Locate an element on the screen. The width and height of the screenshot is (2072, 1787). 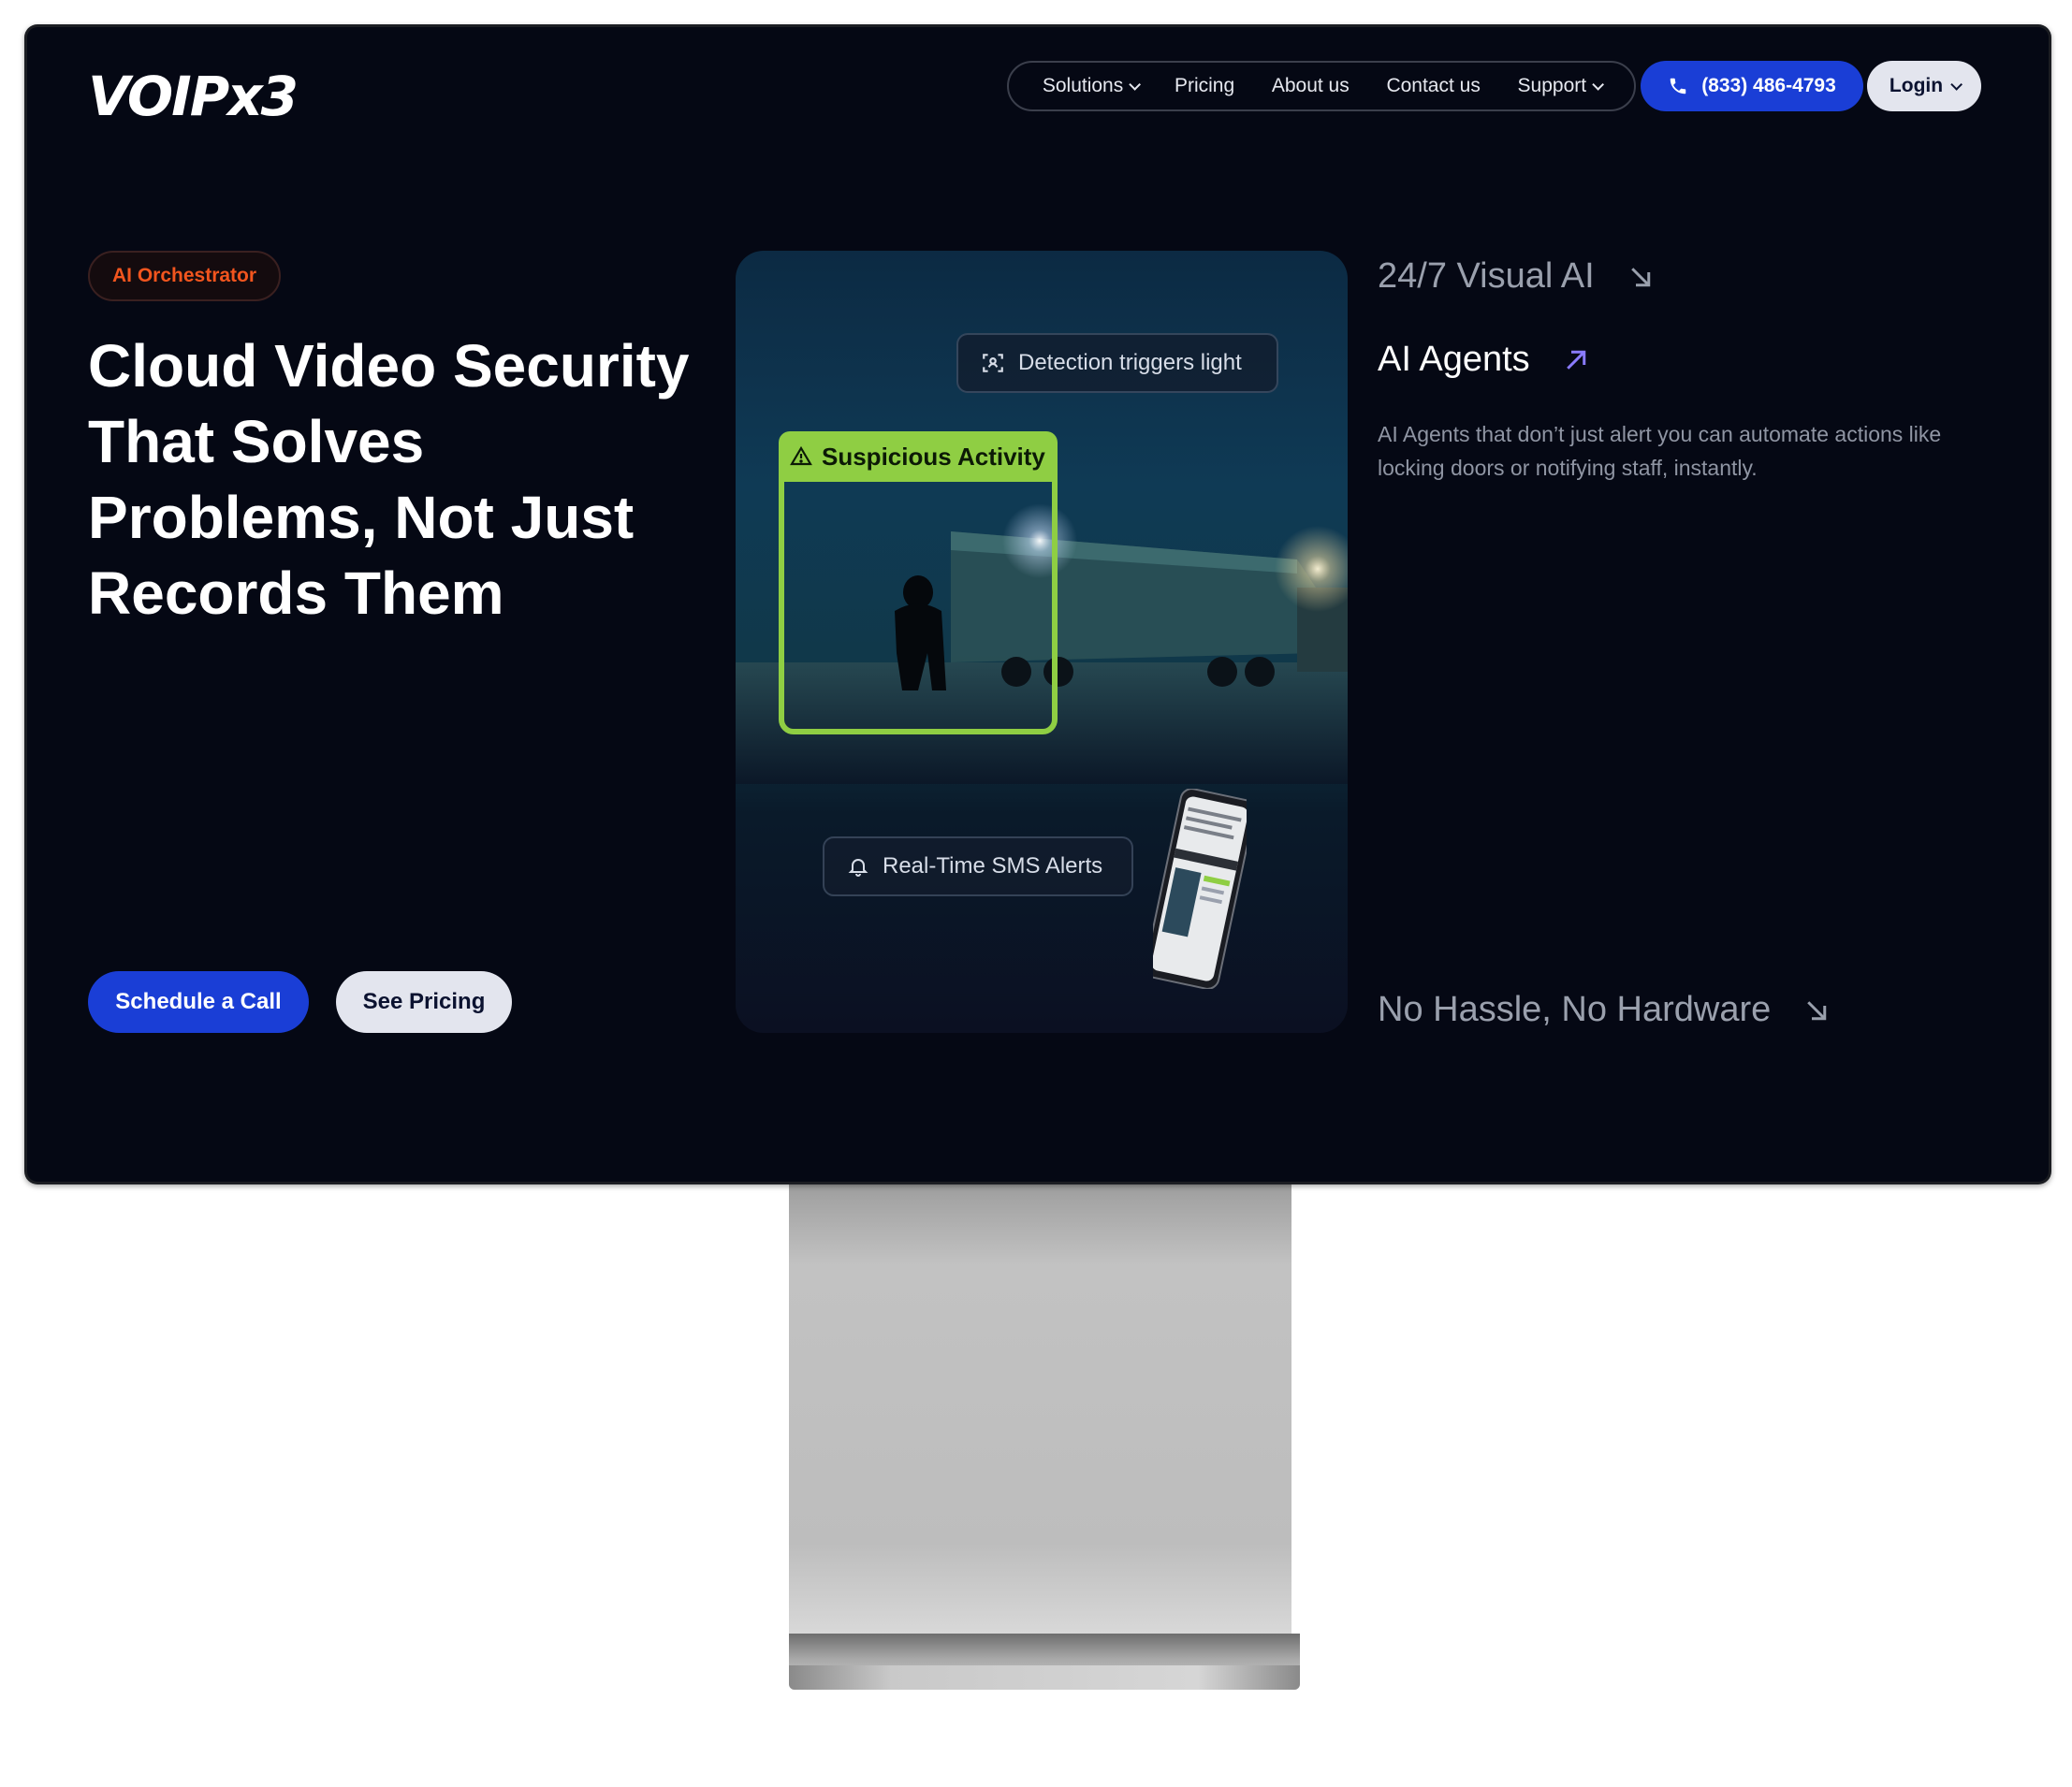
detection-triggers-light-pill: Detection triggers light is located at coordinates (1117, 363).